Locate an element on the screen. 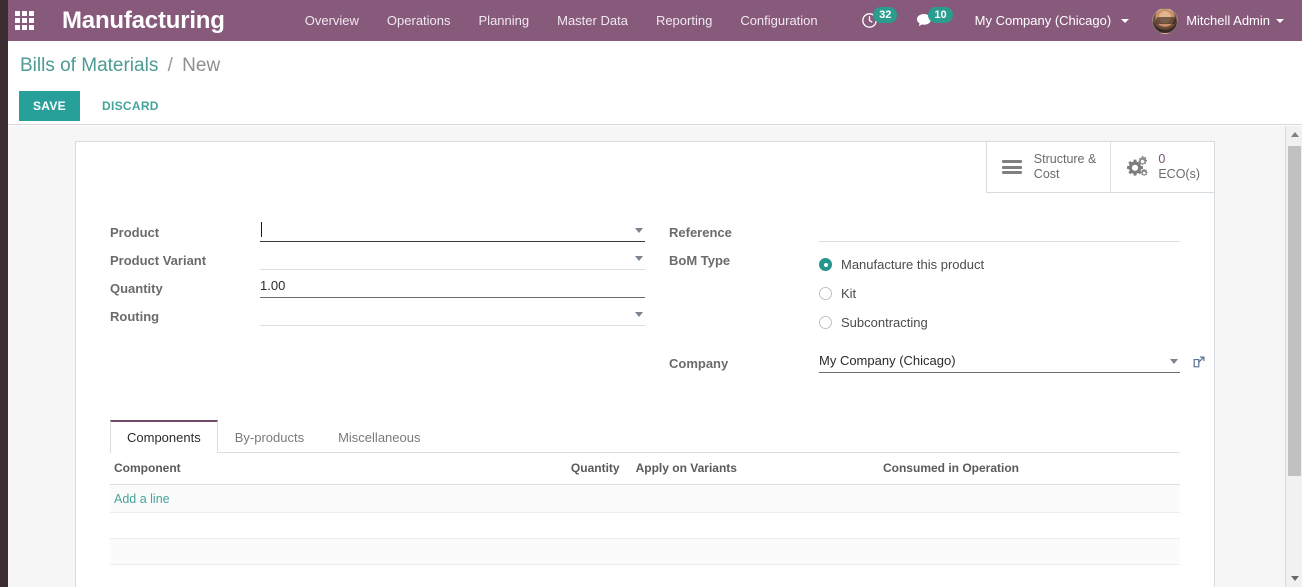 This screenshot has width=1302, height=587. quantity-label: Quantity is located at coordinates (136, 288).